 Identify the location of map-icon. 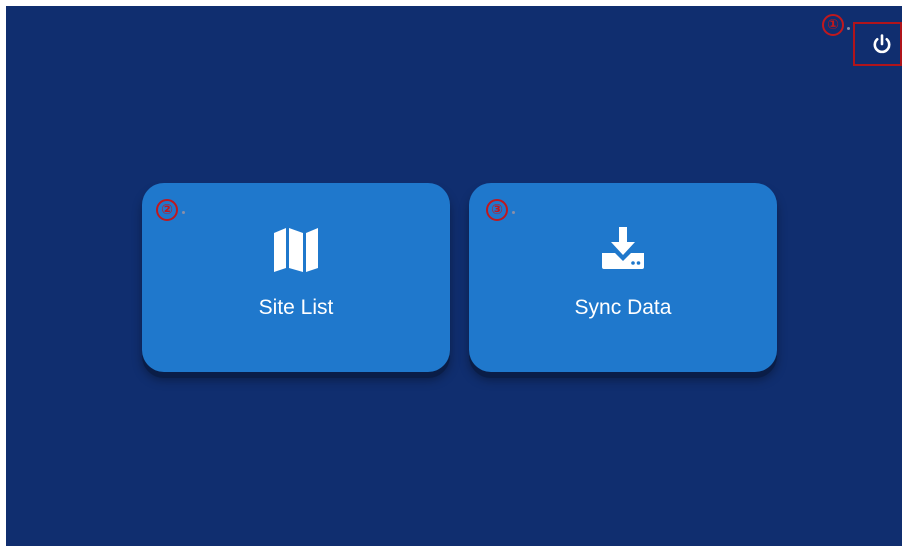
(296, 250).